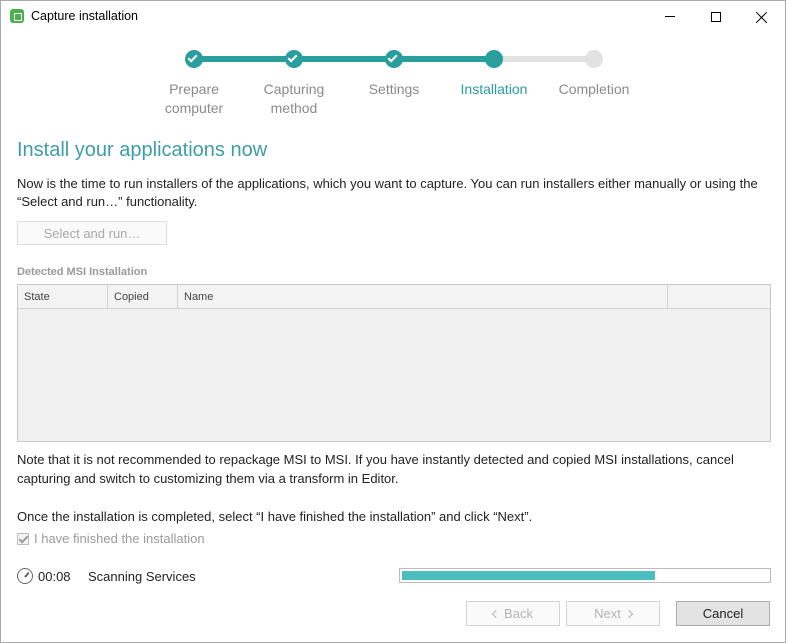 The height and width of the screenshot is (643, 786). I want to click on chevron-right-icon, so click(629, 613).